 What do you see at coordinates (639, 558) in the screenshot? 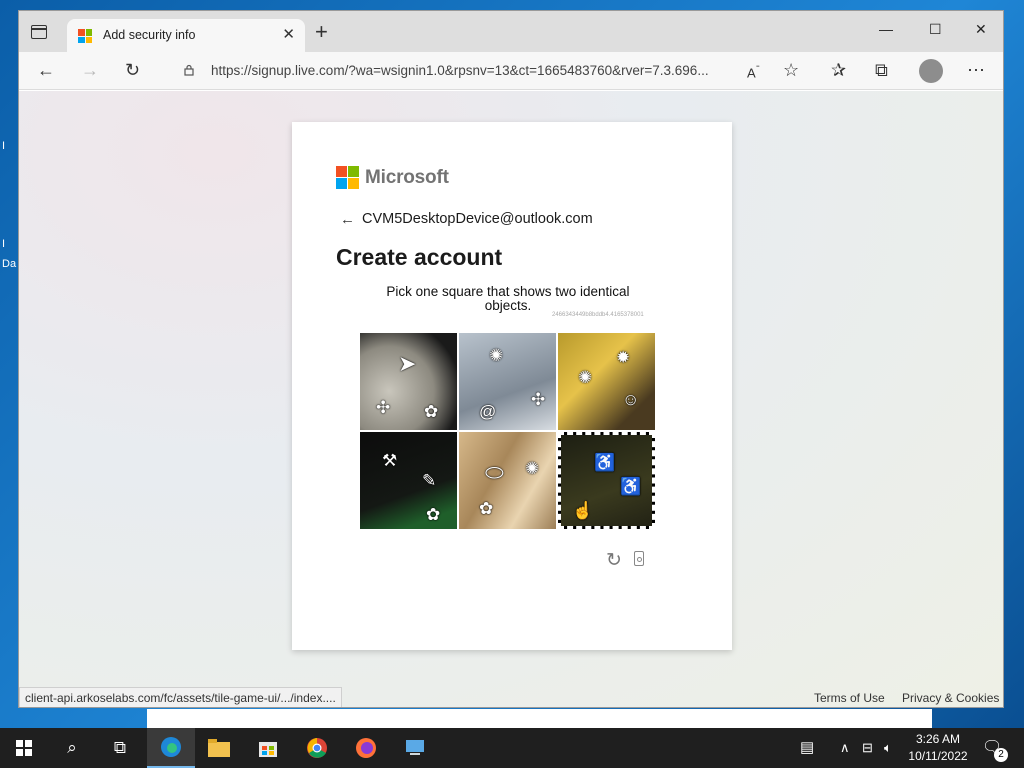
I see `audio-challenge-icon` at bounding box center [639, 558].